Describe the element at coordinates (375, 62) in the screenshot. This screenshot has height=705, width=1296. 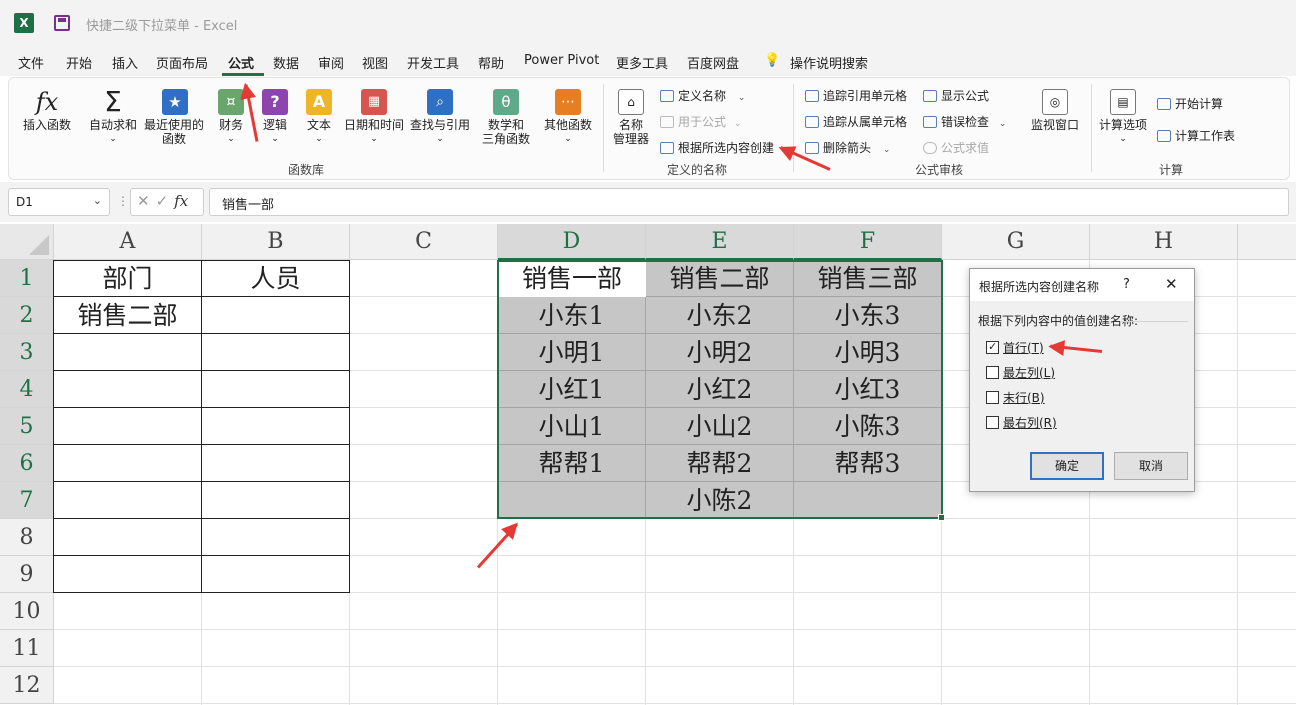
I see `tab-view: 视图` at that location.